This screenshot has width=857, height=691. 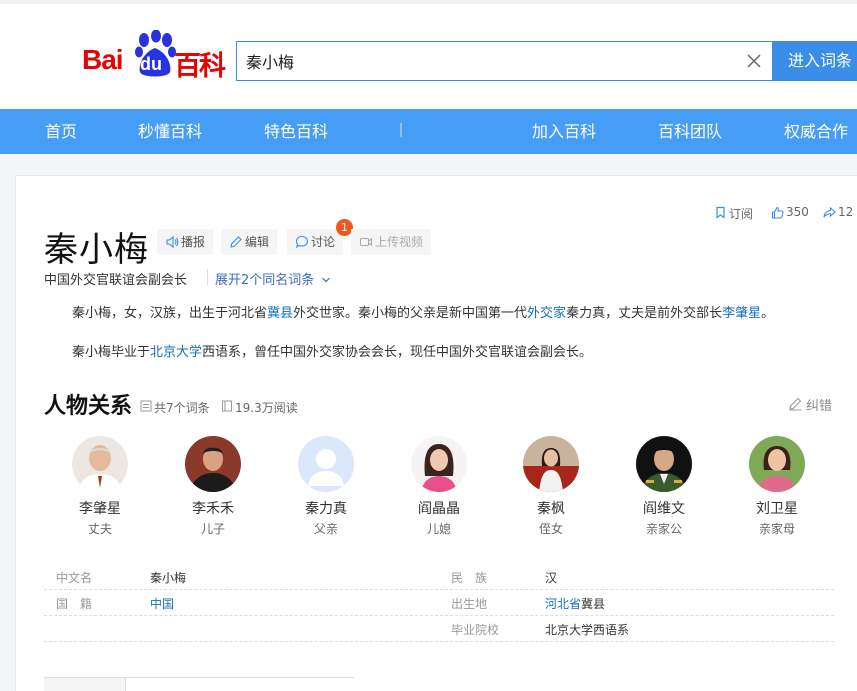 I want to click on person-name: 刘卫星, so click(x=777, y=509).